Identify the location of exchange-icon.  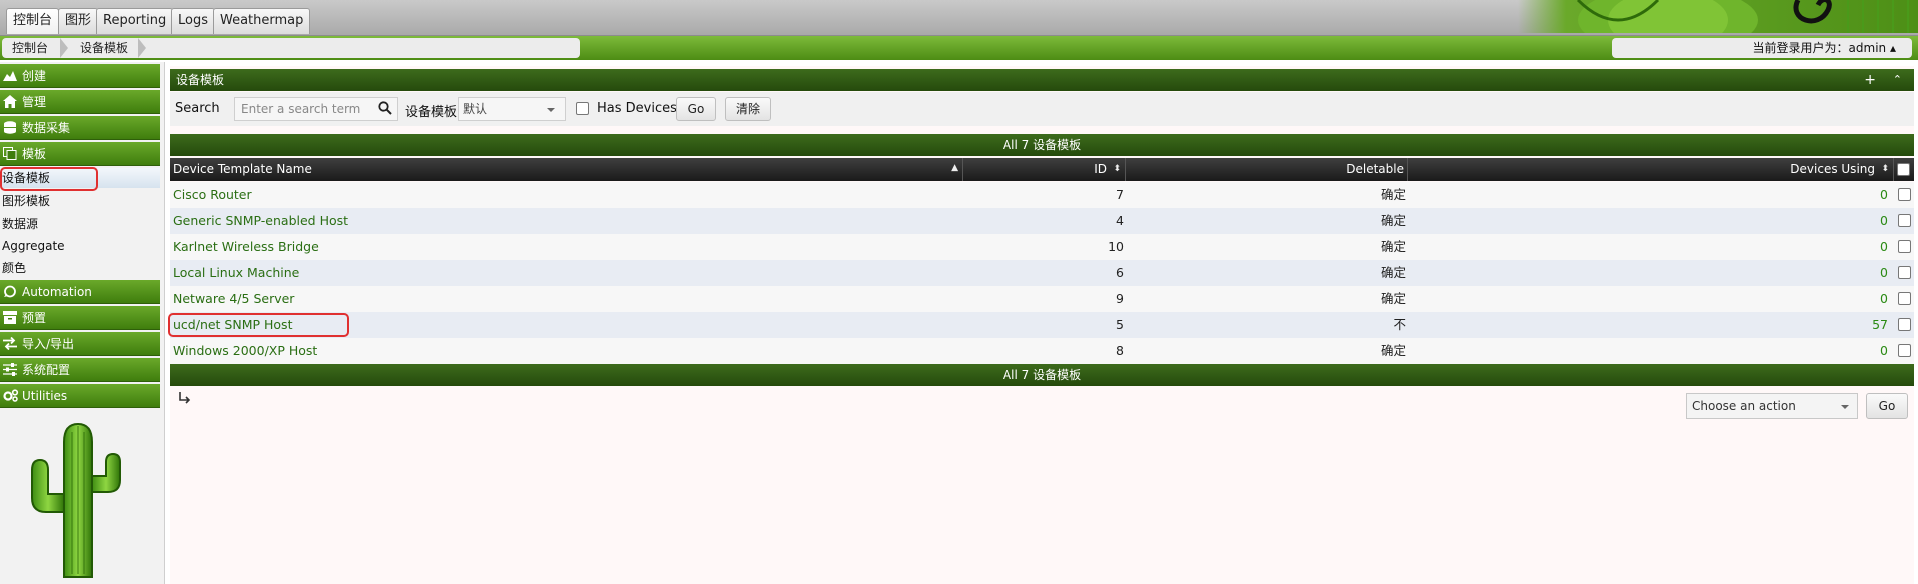
(10, 343).